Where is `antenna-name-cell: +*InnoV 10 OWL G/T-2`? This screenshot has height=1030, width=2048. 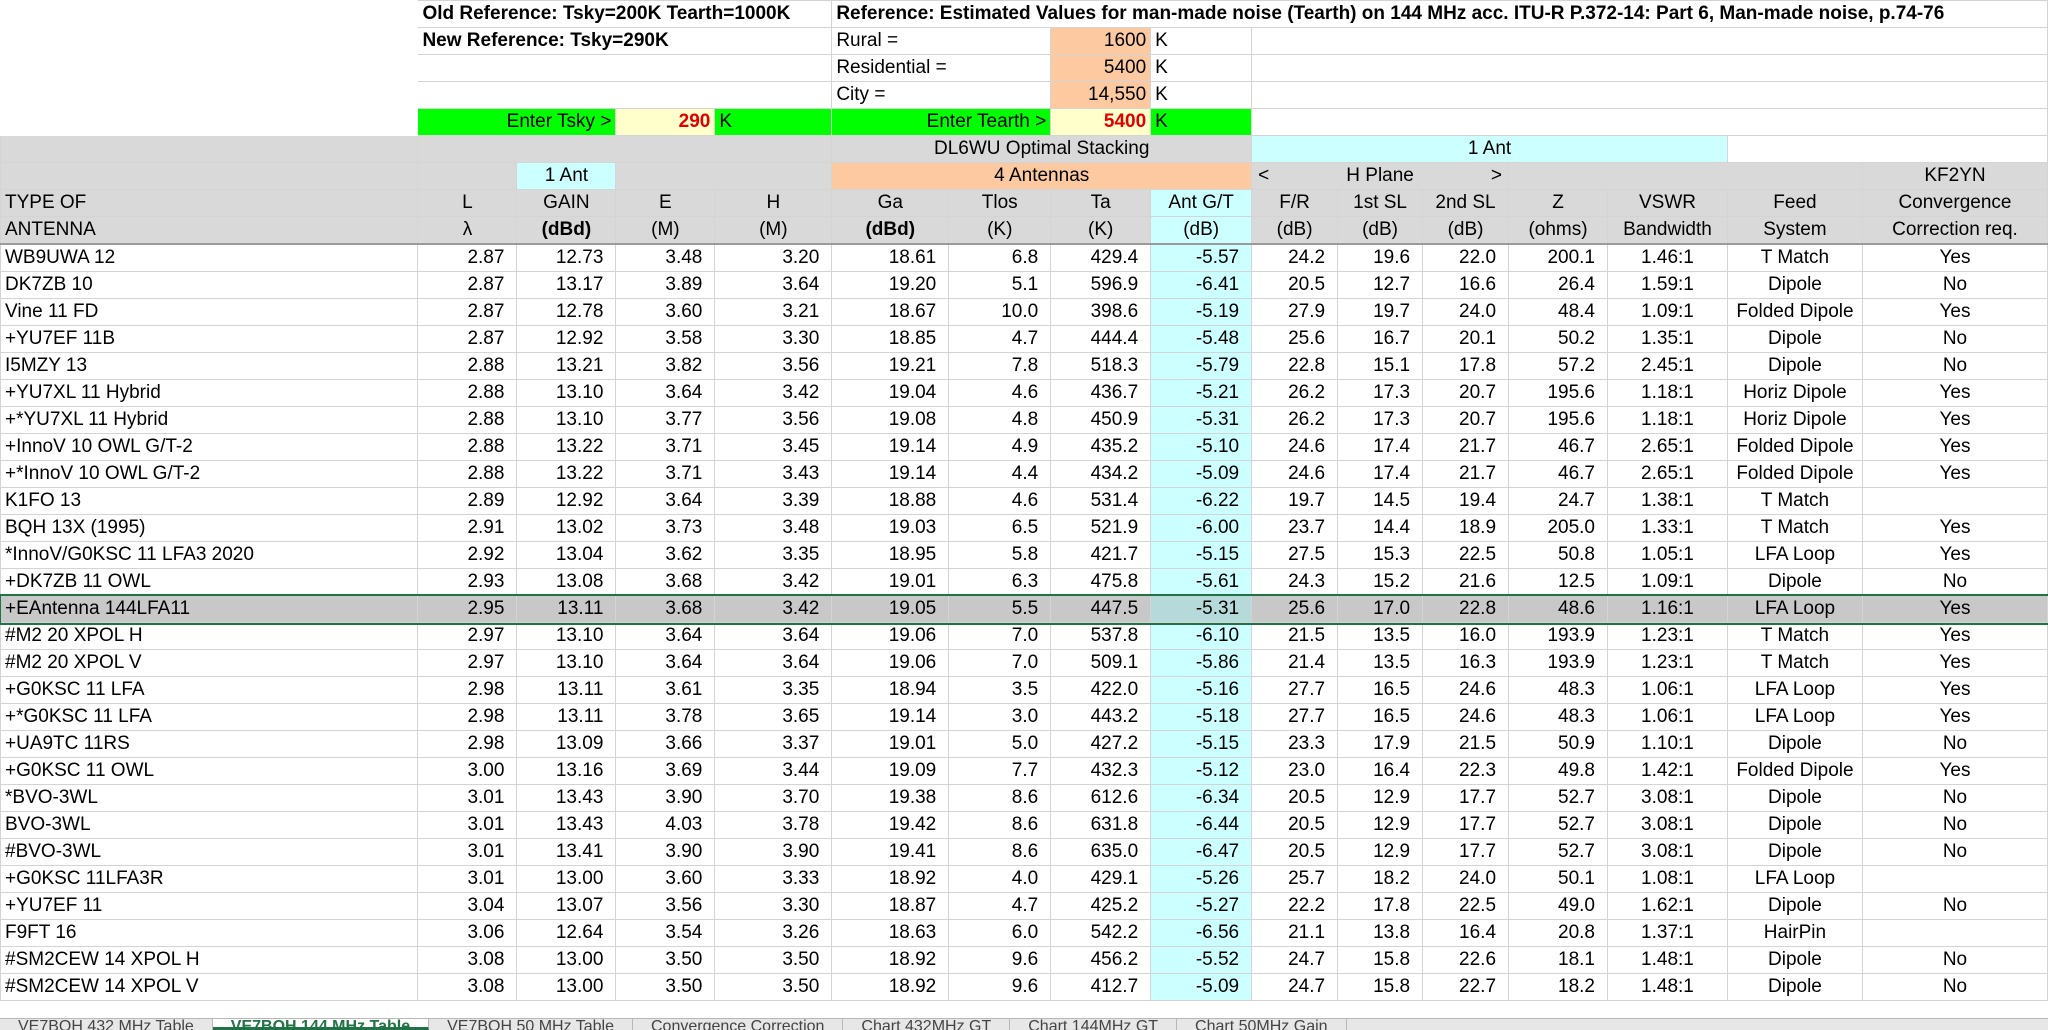 antenna-name-cell: +*InnoV 10 OWL G/T-2 is located at coordinates (209, 474).